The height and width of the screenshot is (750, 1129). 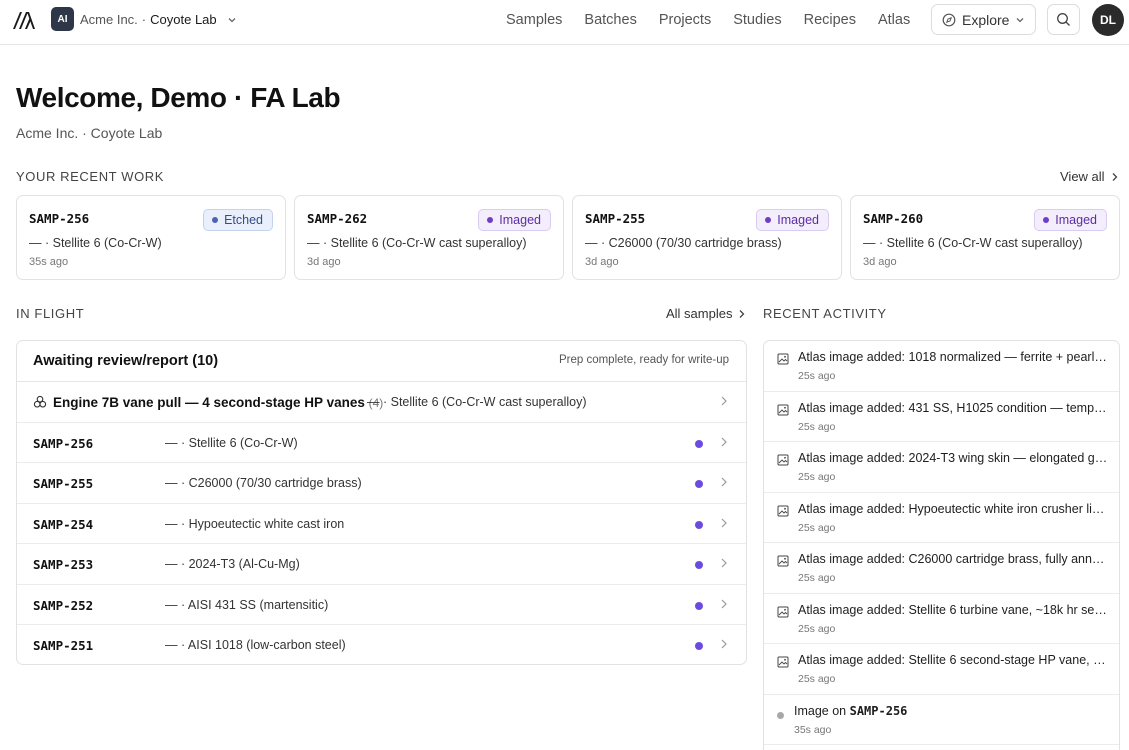 I want to click on nav-batches: Batches, so click(x=610, y=20).